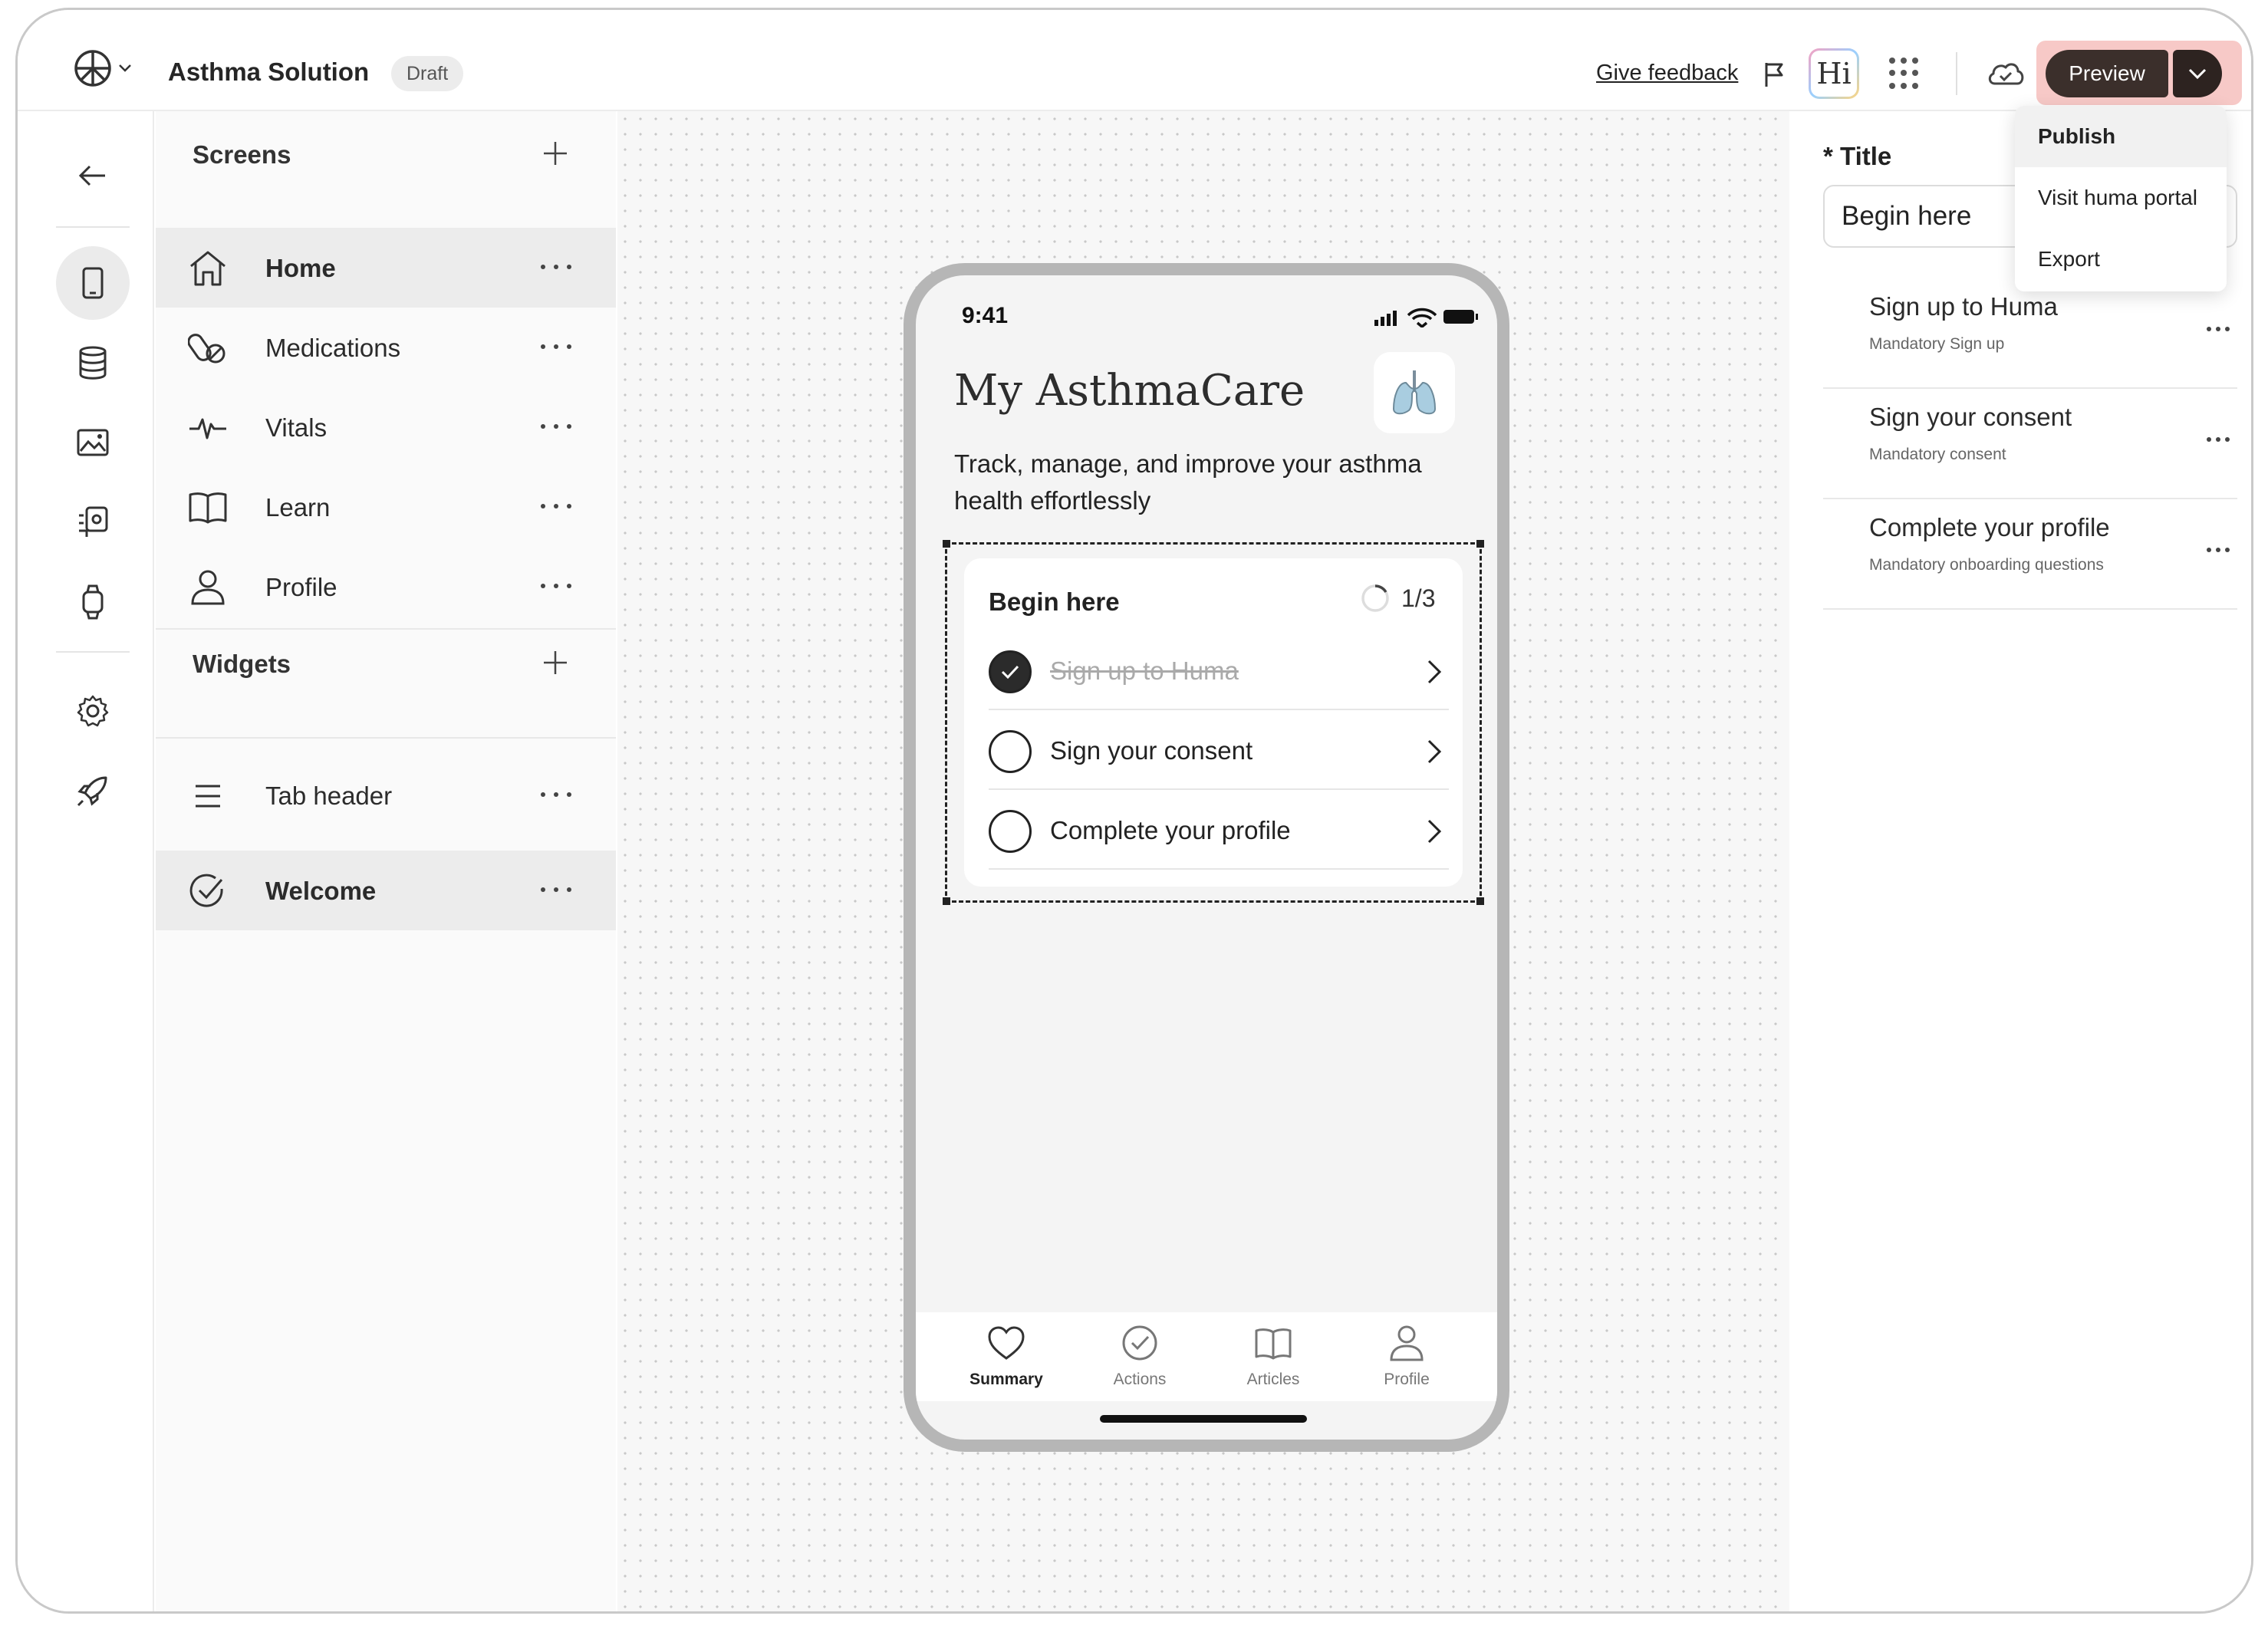 The height and width of the screenshot is (1629, 2268). Describe the element at coordinates (2030, 444) in the screenshot. I see `inspector-item: Sign your consent Mandatory consent` at that location.